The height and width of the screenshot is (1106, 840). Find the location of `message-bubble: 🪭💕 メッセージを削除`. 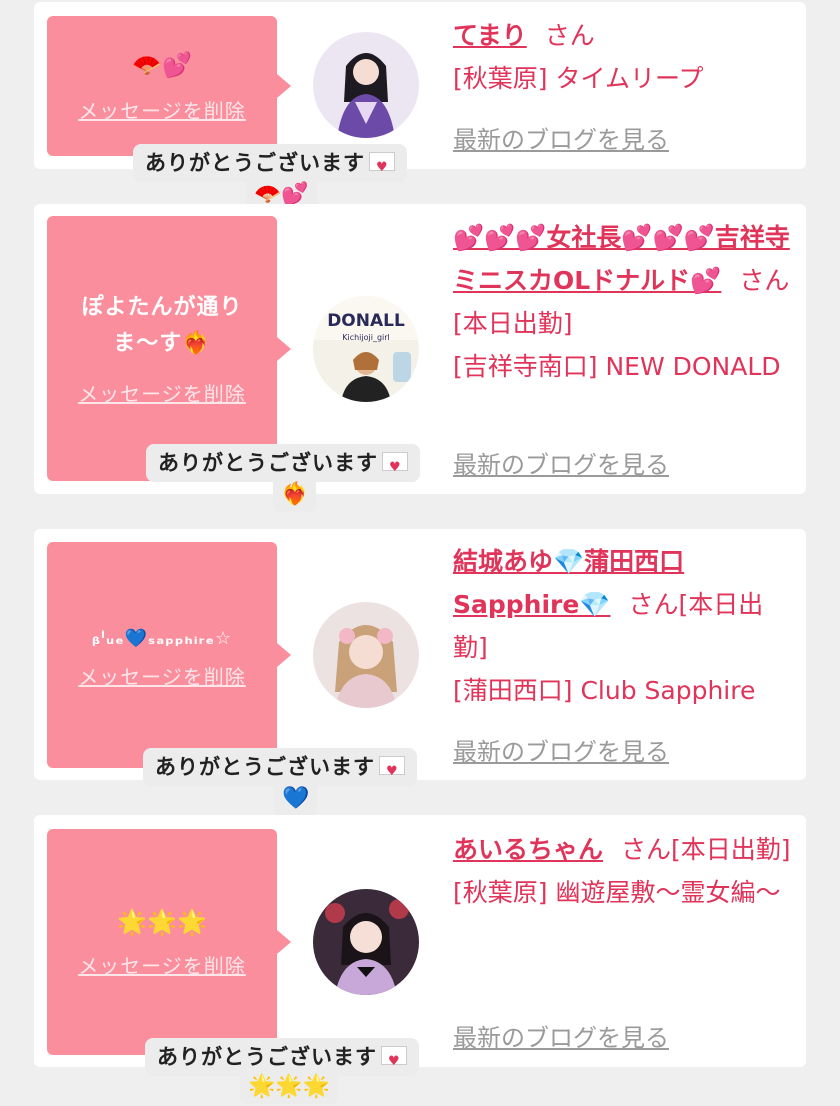

message-bubble: 🪭💕 メッセージを削除 is located at coordinates (169, 86).